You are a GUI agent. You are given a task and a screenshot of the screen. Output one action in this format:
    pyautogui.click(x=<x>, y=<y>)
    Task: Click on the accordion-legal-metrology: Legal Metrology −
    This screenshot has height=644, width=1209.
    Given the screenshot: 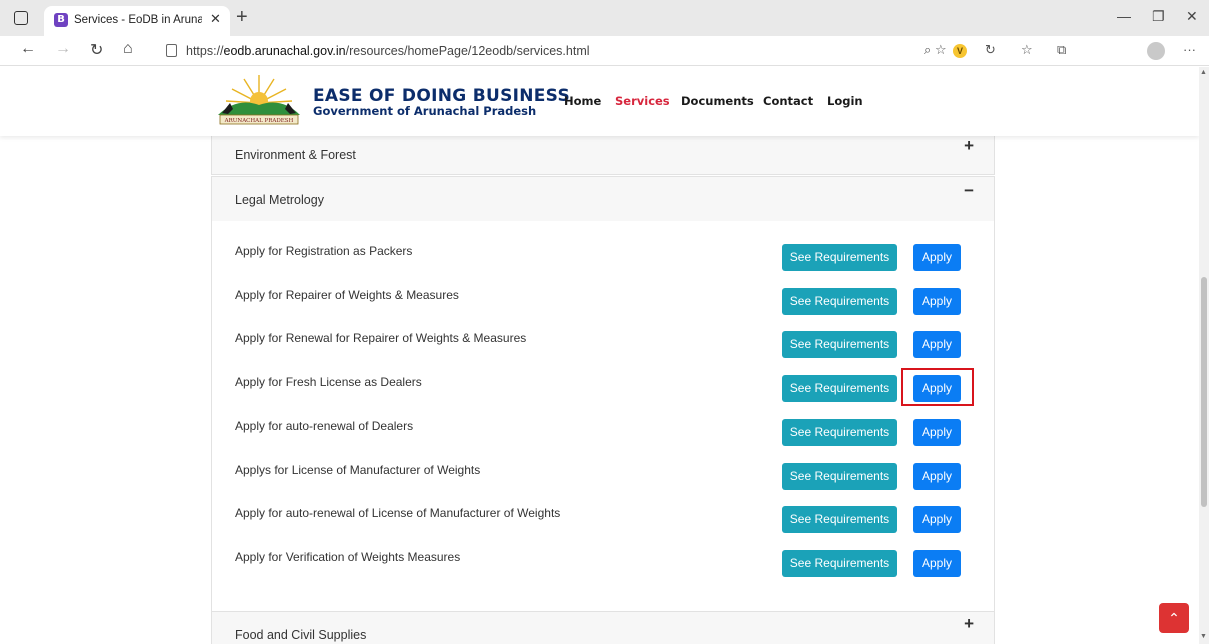 What is the action you would take?
    pyautogui.click(x=603, y=199)
    